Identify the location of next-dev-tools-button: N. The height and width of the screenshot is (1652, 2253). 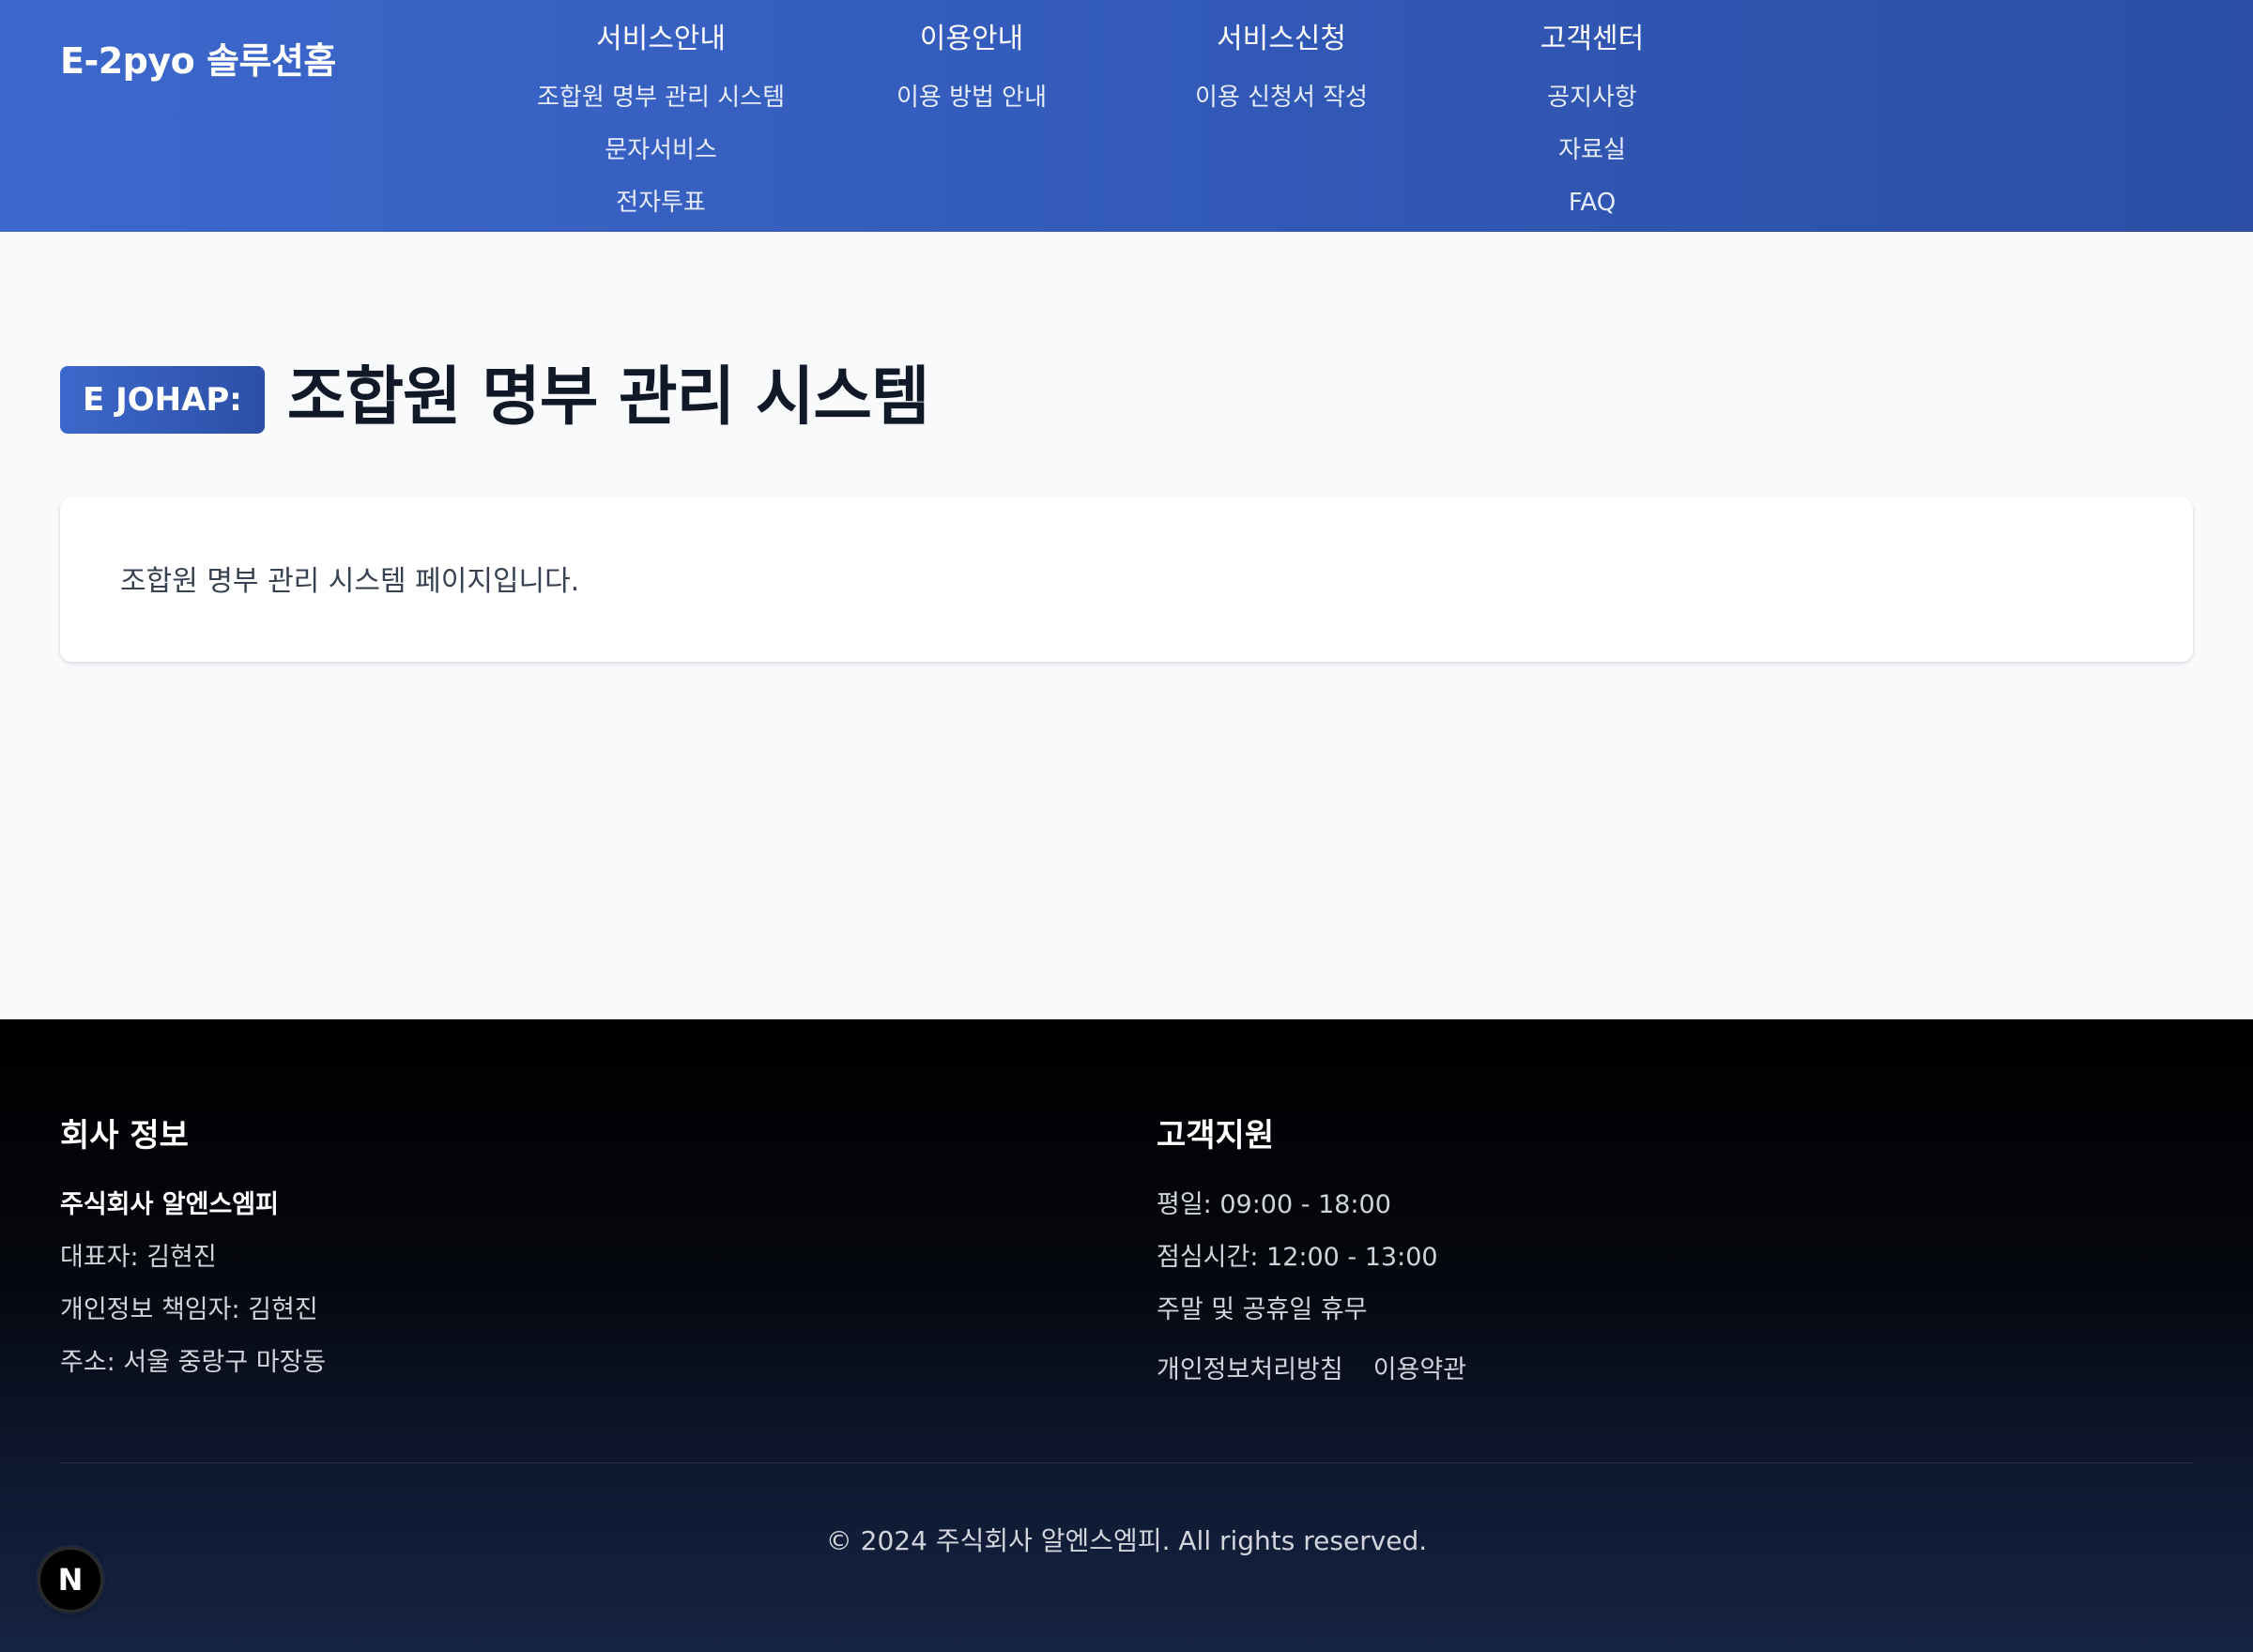
(70, 1580).